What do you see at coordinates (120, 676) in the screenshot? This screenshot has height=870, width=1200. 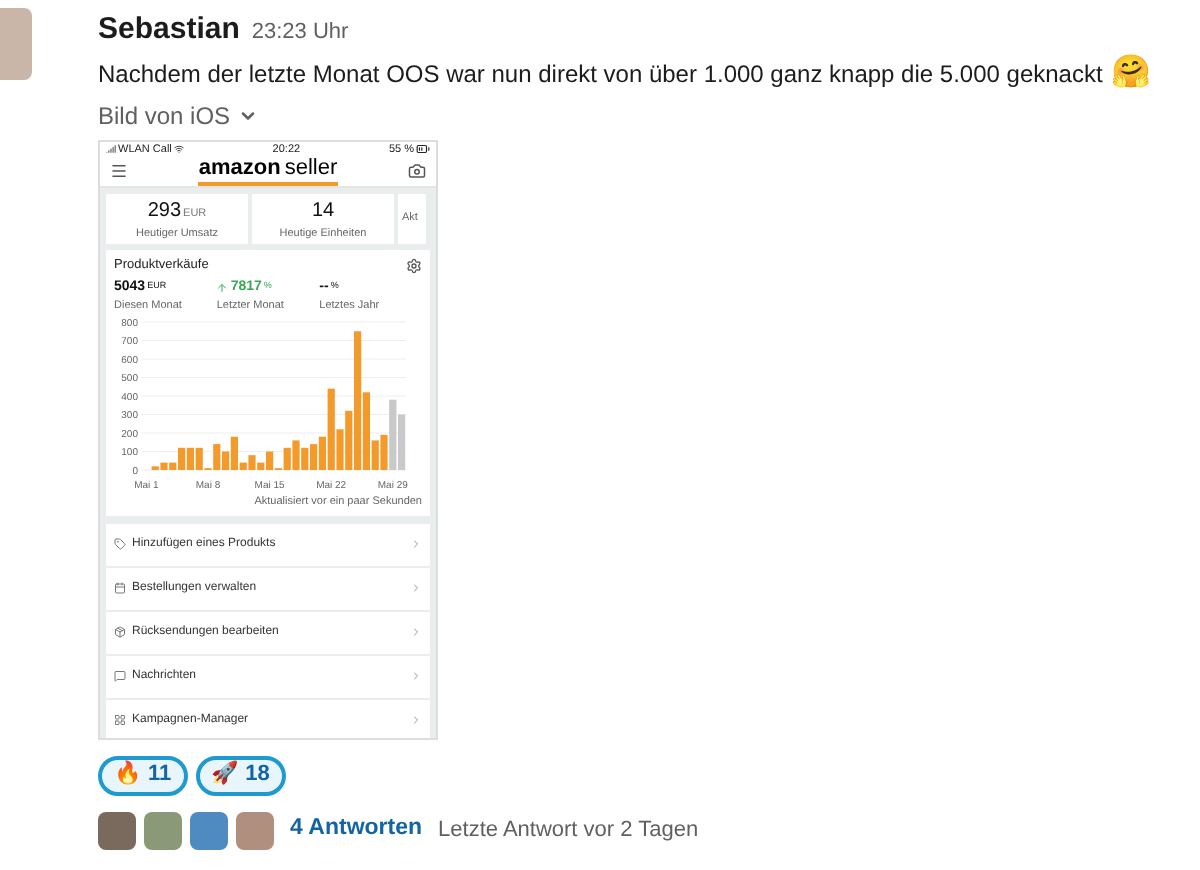 I see `chat-icon` at bounding box center [120, 676].